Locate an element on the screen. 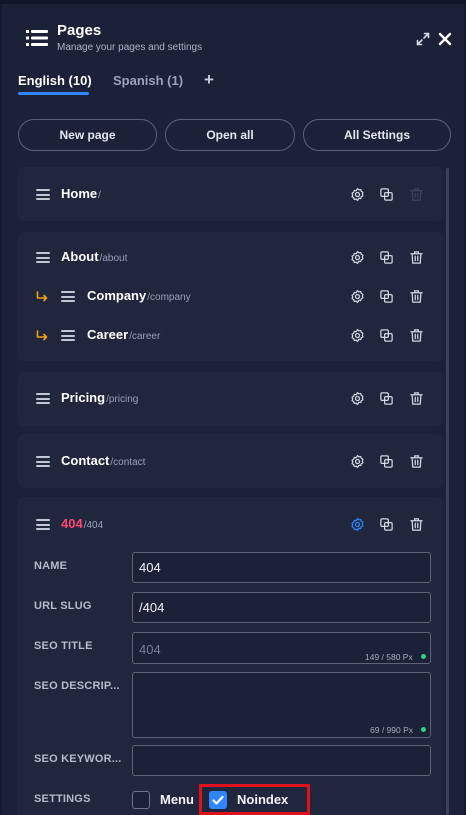  page-name: Home is located at coordinates (79, 193).